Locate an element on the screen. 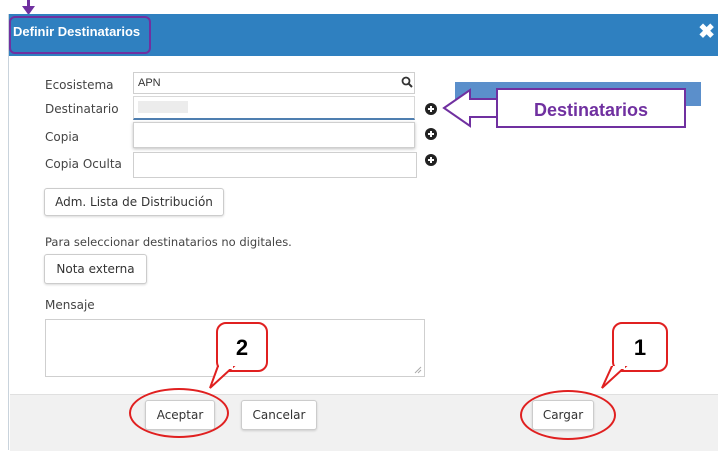 Image resolution: width=718 pixels, height=451 pixels. nota-externa-button: Nota externa is located at coordinates (95, 269).